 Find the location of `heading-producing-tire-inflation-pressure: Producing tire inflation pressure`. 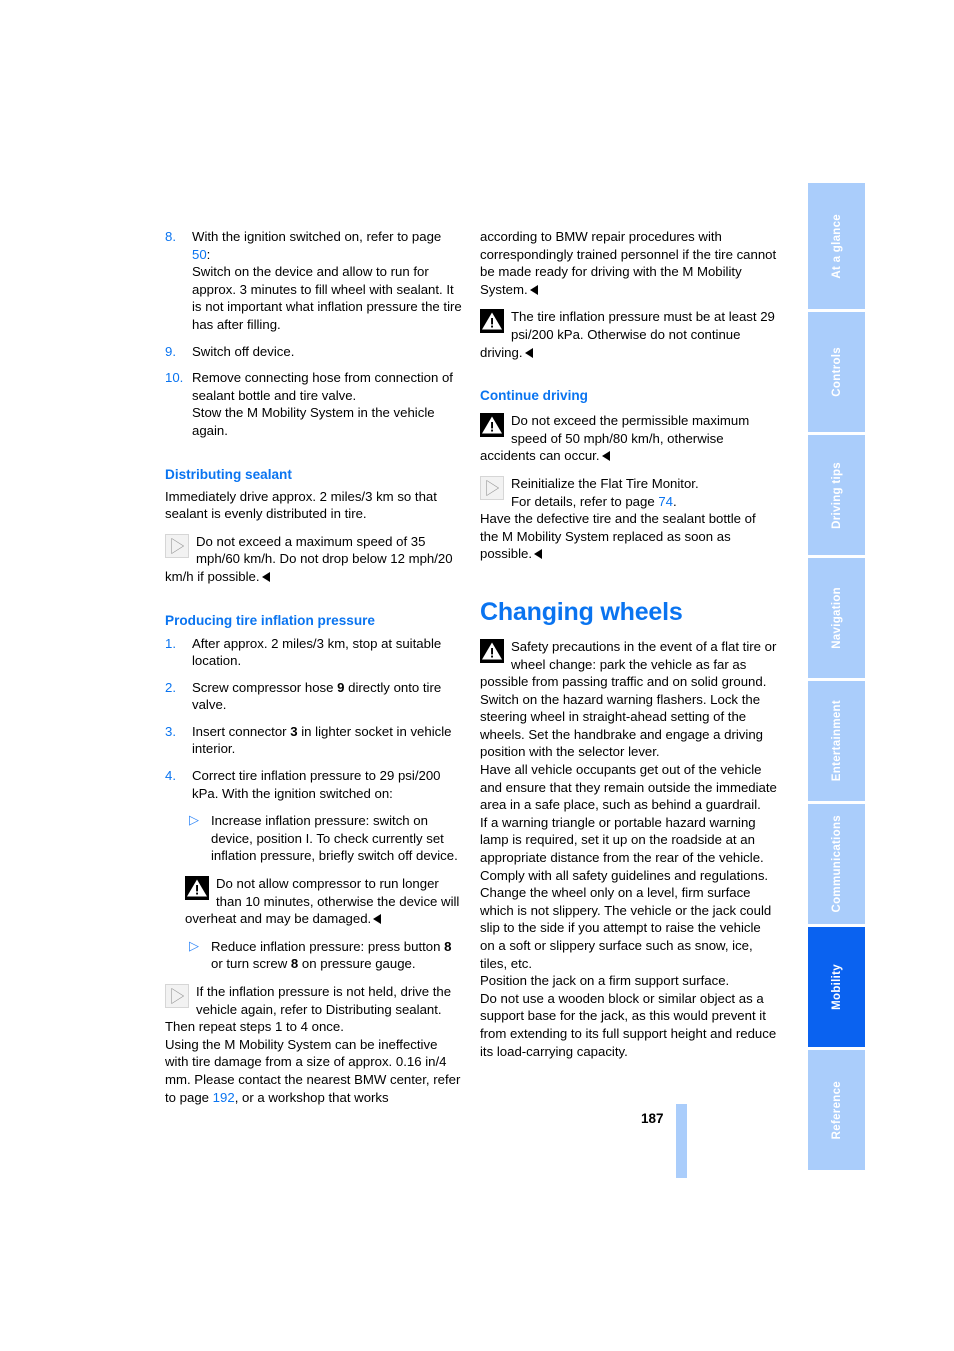

heading-producing-tire-inflation-pressure: Producing tire inflation pressure is located at coordinates (270, 620).